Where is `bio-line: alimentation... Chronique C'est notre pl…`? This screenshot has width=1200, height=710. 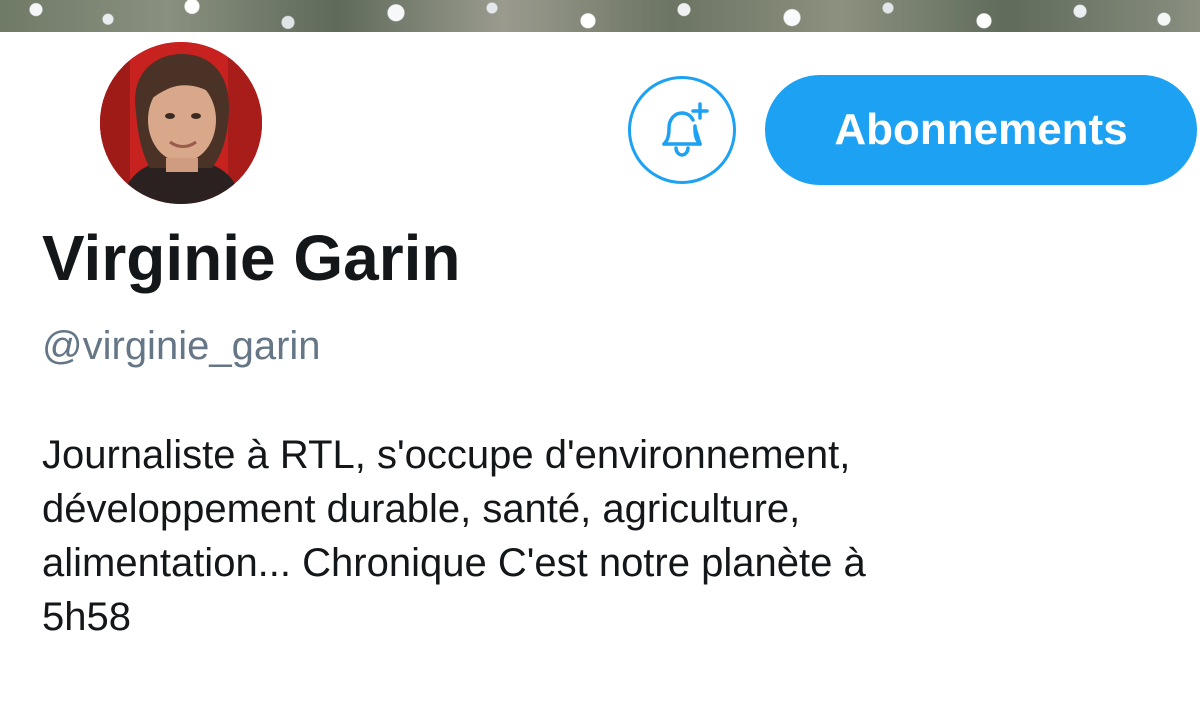
bio-line: alimentation... Chronique C'est notre pl… is located at coordinates (454, 563).